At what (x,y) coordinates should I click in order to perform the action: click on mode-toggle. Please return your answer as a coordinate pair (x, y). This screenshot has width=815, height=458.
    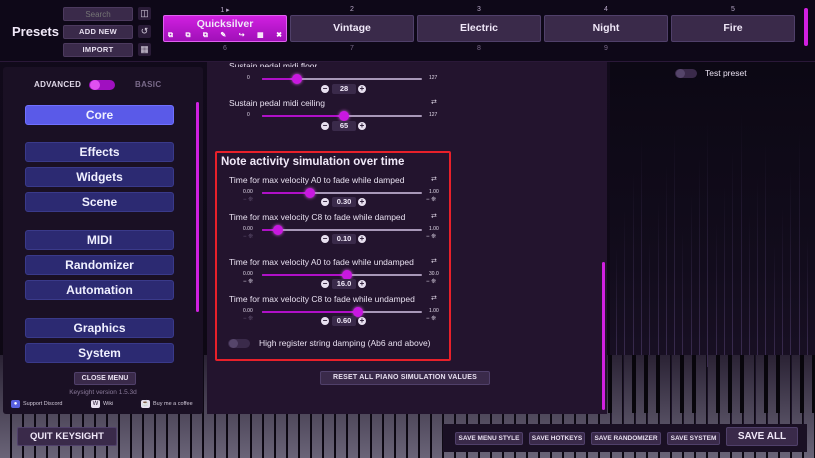
    Looking at the image, I should click on (102, 85).